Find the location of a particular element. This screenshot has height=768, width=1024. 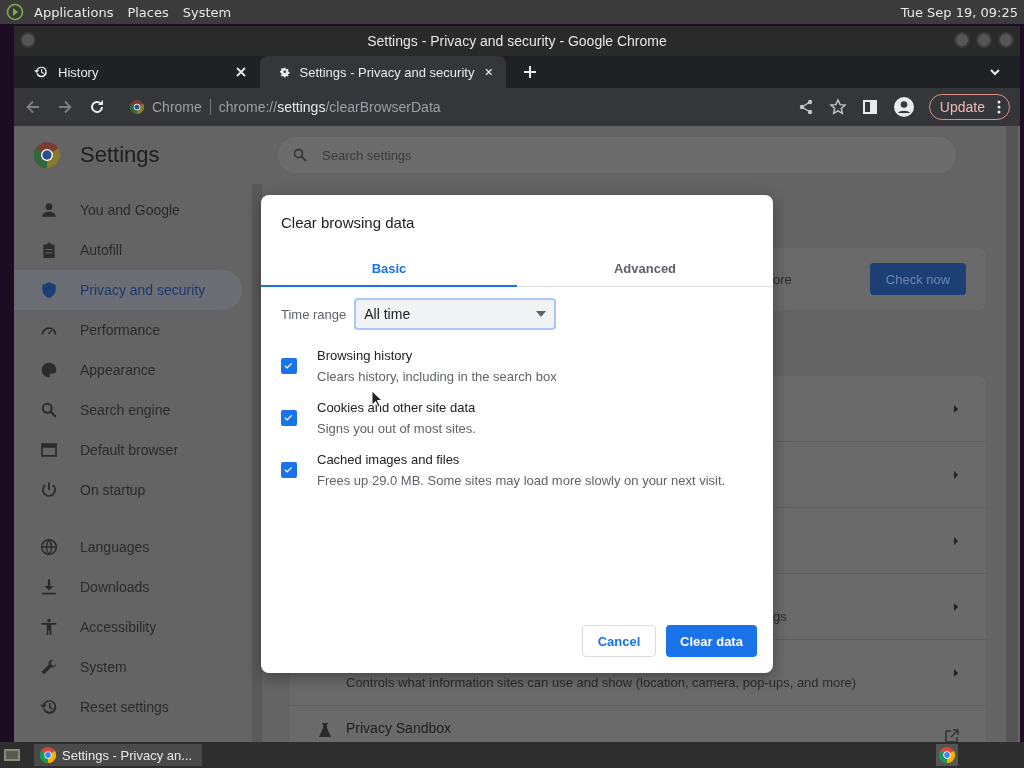

sidebar-item: Languages is located at coordinates (128, 547).